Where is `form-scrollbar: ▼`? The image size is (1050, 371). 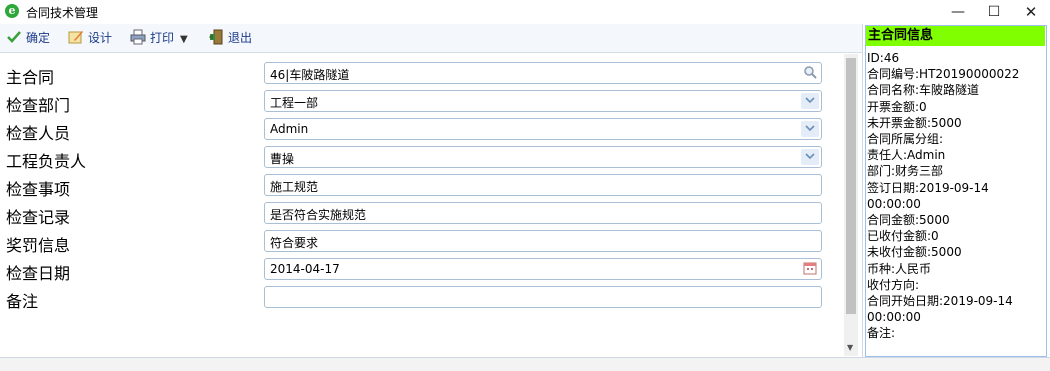
form-scrollbar: ▼ is located at coordinates (851, 205).